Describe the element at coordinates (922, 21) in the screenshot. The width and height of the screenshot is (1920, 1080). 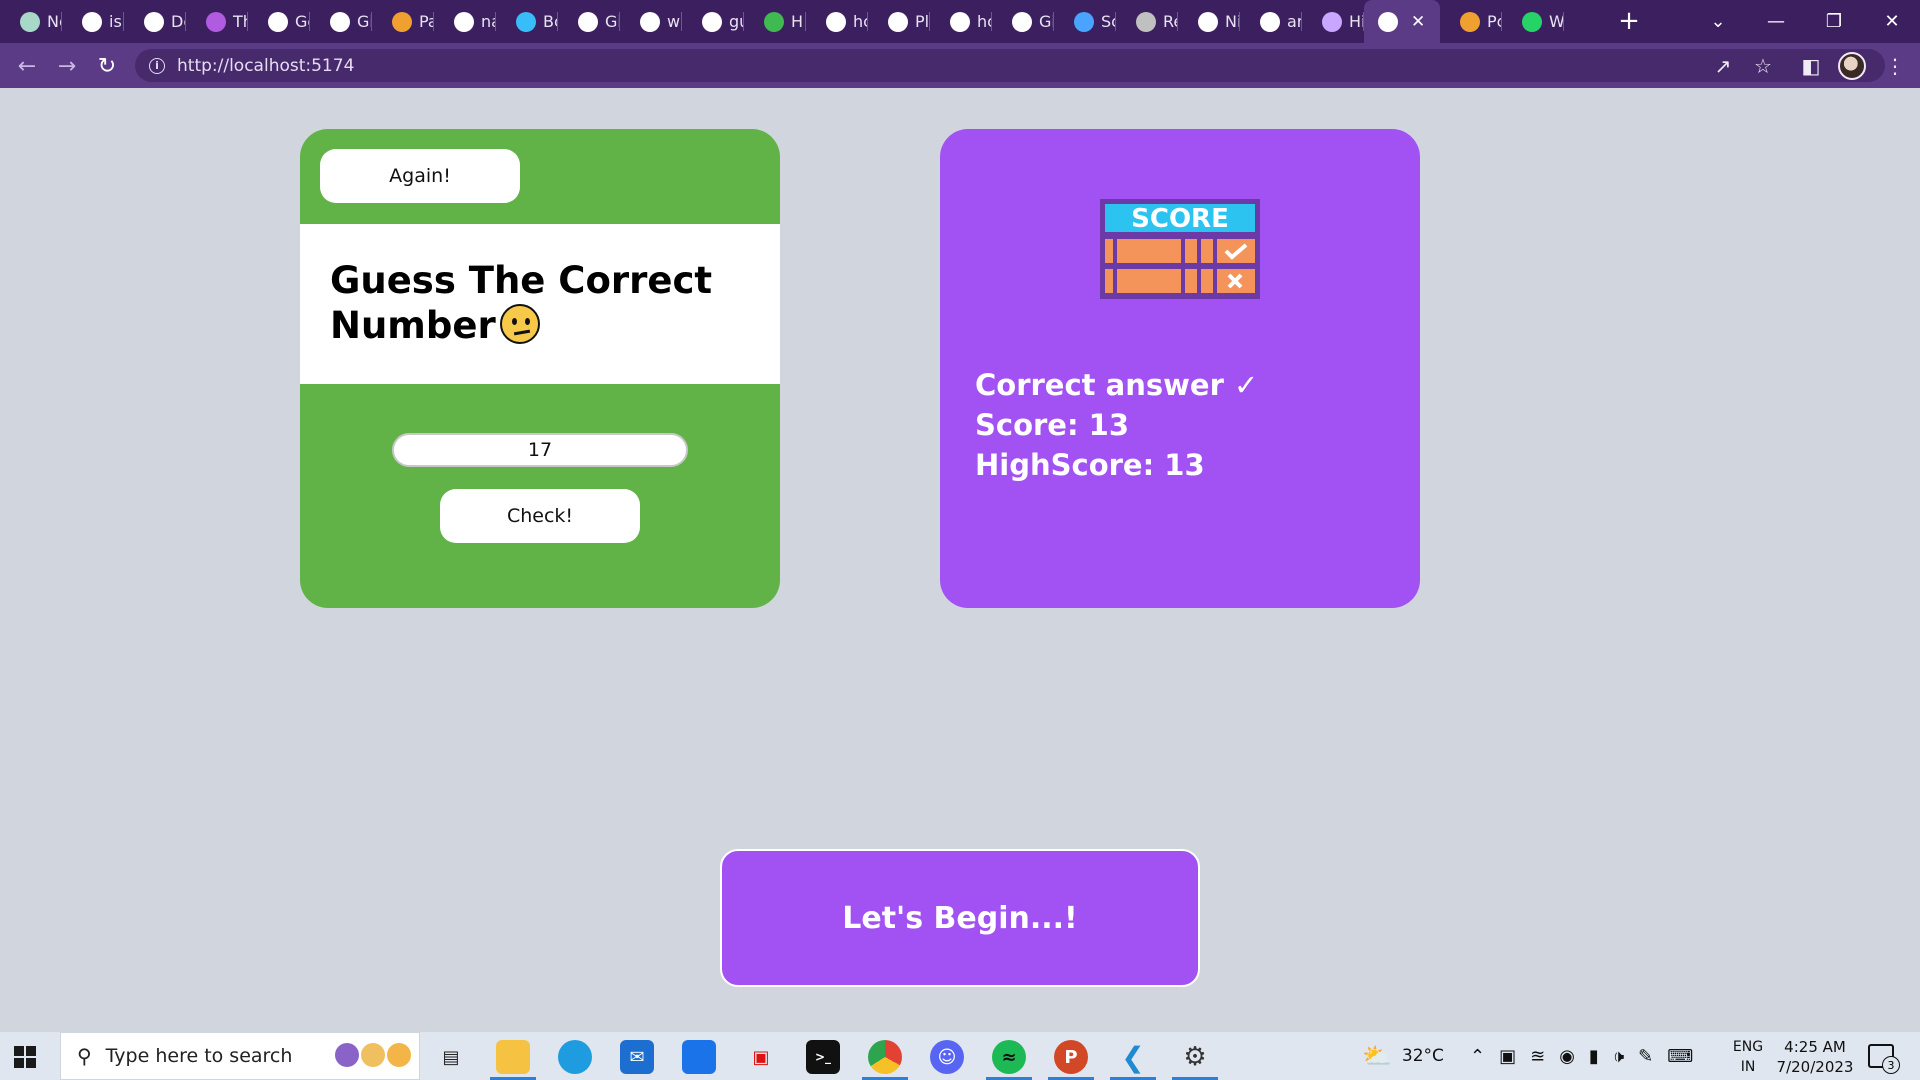
I see `tab-label: Pl` at that location.